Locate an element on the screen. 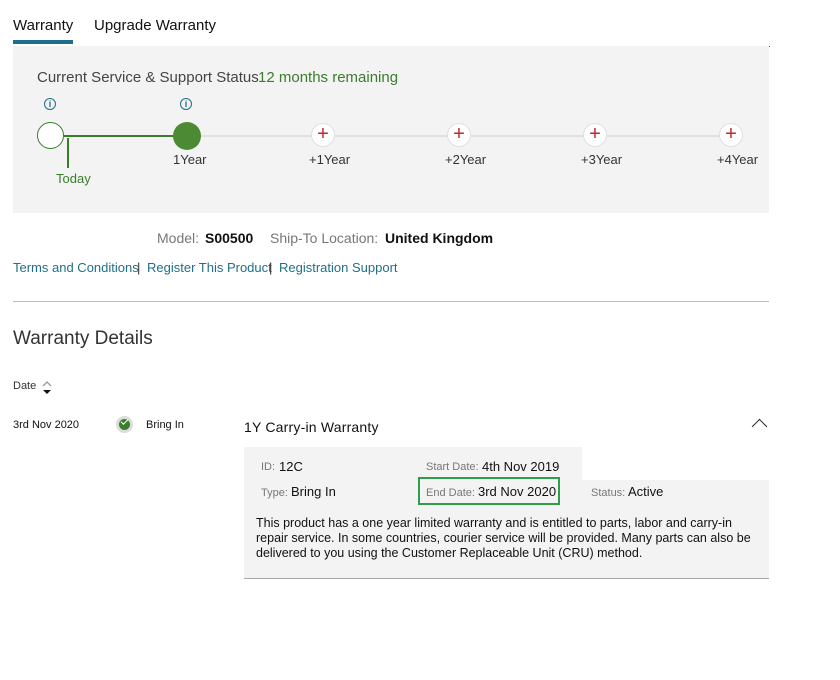 The width and height of the screenshot is (840, 680). end-date-value: 3rd Nov 2020 is located at coordinates (517, 491).